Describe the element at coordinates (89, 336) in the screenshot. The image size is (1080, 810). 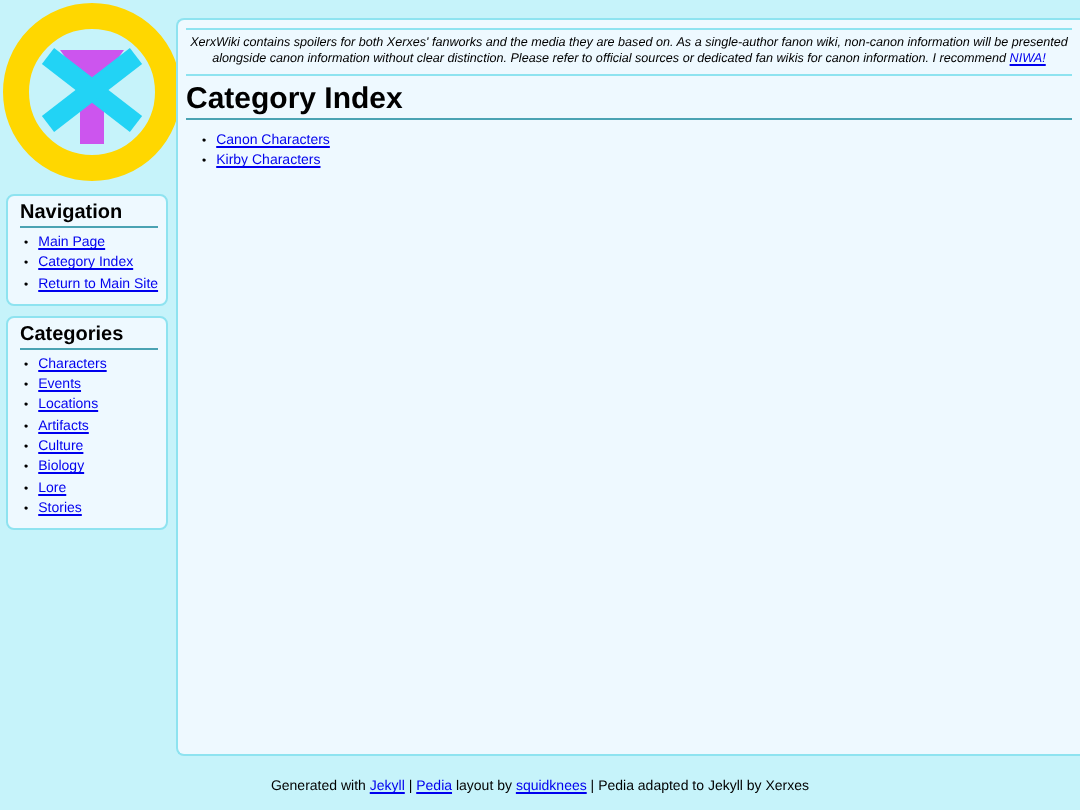
I see `sidebar-heading: Categories` at that location.